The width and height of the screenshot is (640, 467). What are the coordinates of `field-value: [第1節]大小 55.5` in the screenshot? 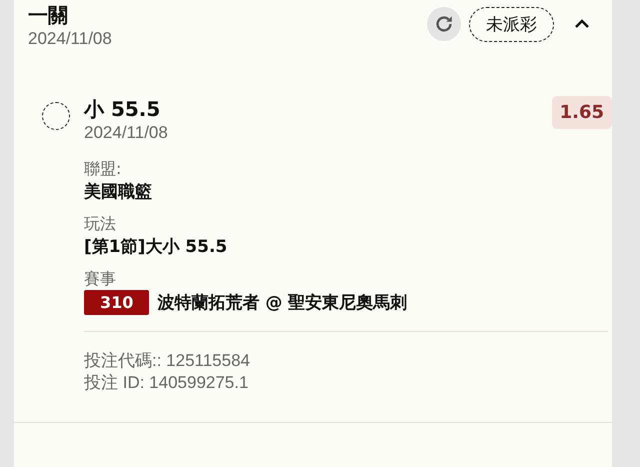 It's located at (156, 247).